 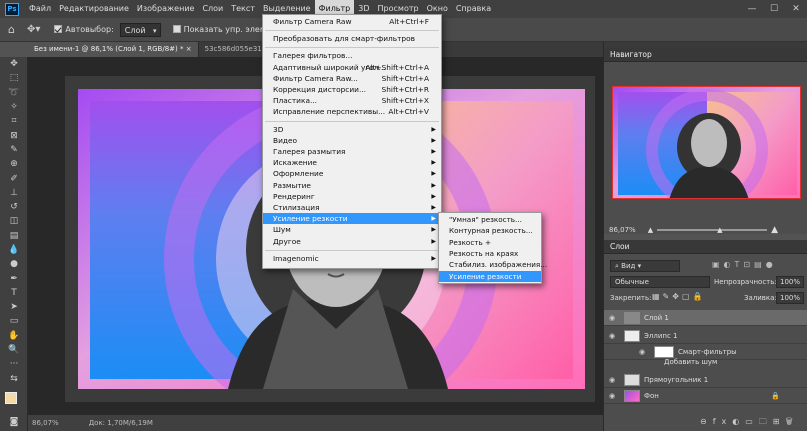 What do you see at coordinates (220, 30) in the screenshot?
I see `show-controls-checkbox: Показать упр. элем.` at bounding box center [220, 30].